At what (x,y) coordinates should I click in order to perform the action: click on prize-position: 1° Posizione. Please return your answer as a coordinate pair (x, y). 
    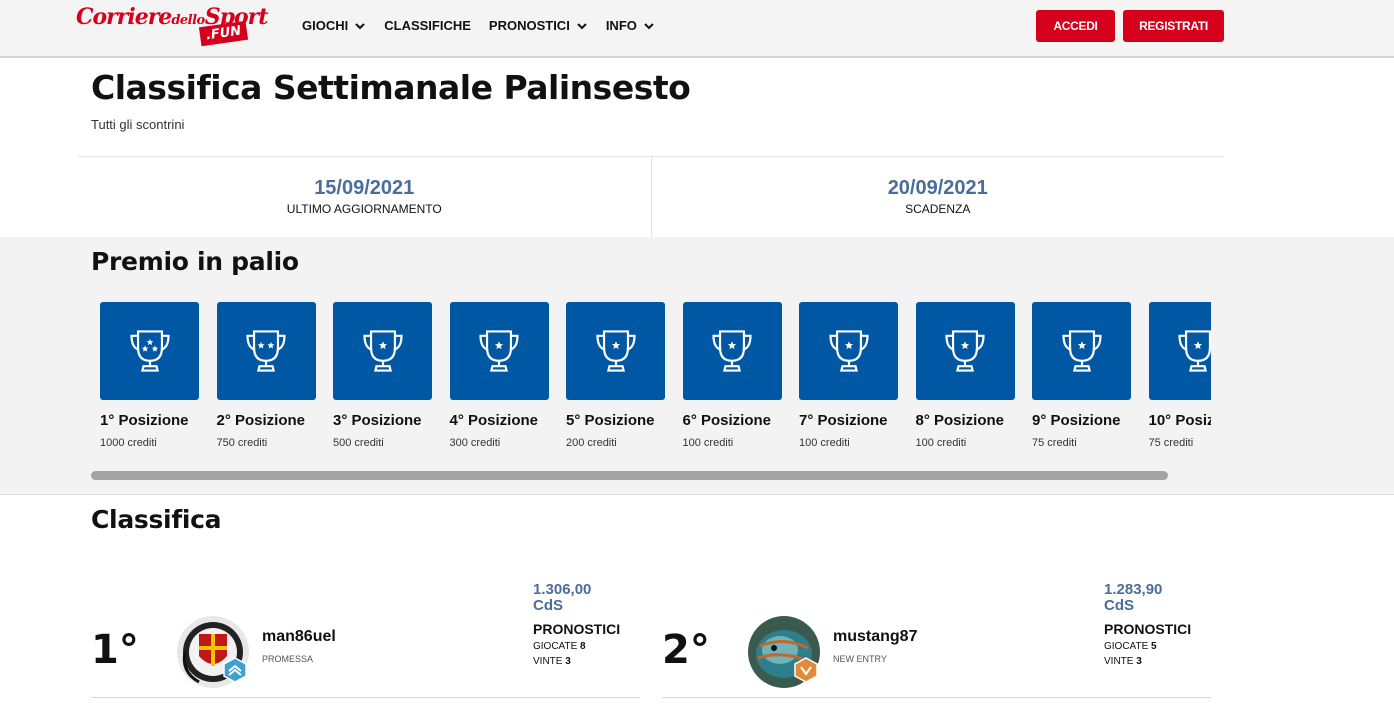
    Looking at the image, I should click on (144, 420).